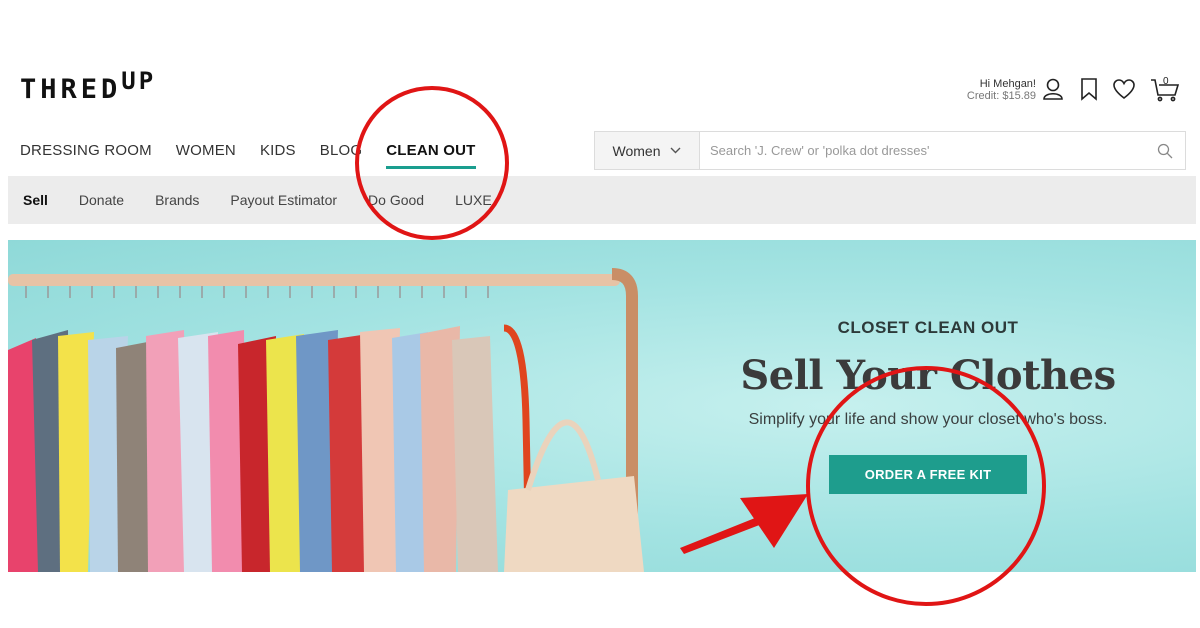 The width and height of the screenshot is (1200, 628). I want to click on search-icon, so click(1165, 150).